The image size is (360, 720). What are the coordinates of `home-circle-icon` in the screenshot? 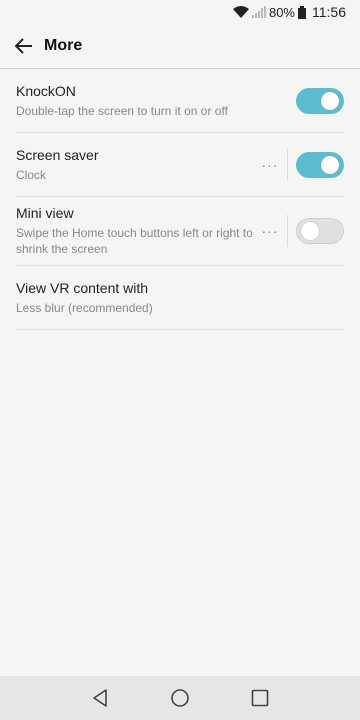 It's located at (180, 698).